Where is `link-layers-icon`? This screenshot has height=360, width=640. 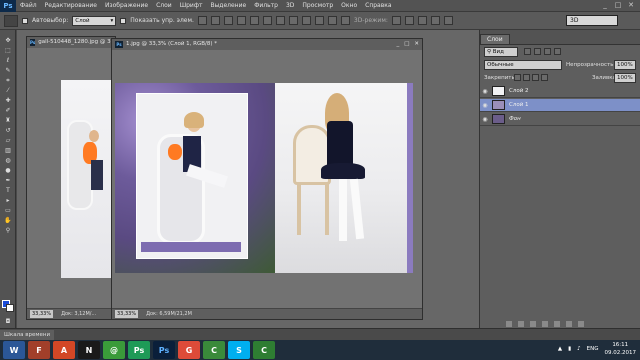
link-layers-icon is located at coordinates (509, 324).